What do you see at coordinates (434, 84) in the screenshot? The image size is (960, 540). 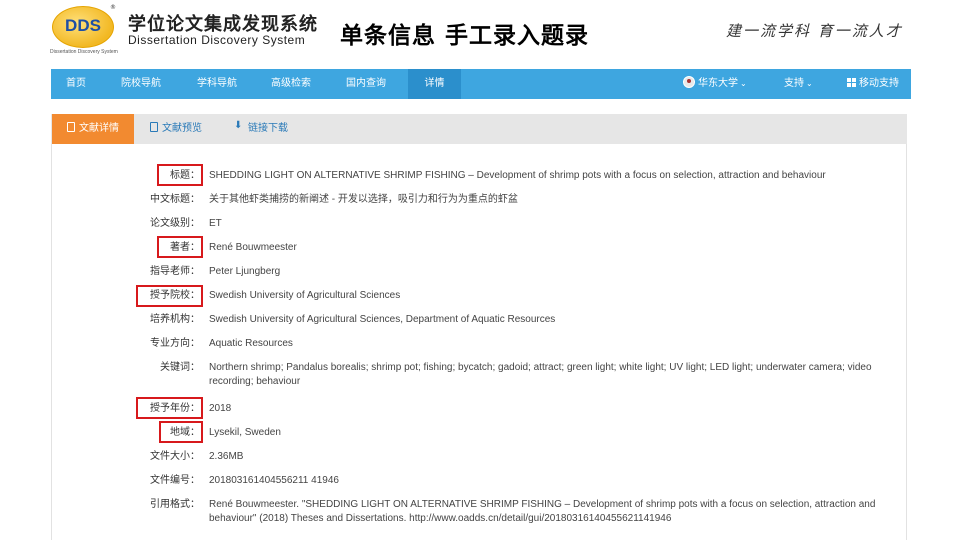 I see `nav-details: 详情` at bounding box center [434, 84].